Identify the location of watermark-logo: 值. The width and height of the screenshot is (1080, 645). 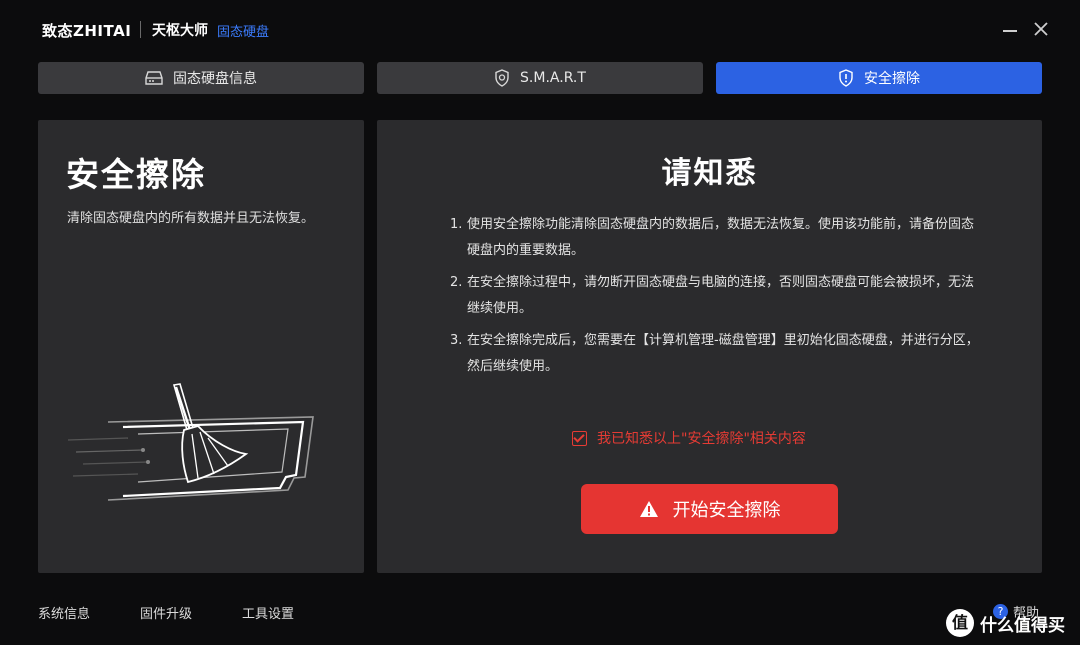
(960, 623).